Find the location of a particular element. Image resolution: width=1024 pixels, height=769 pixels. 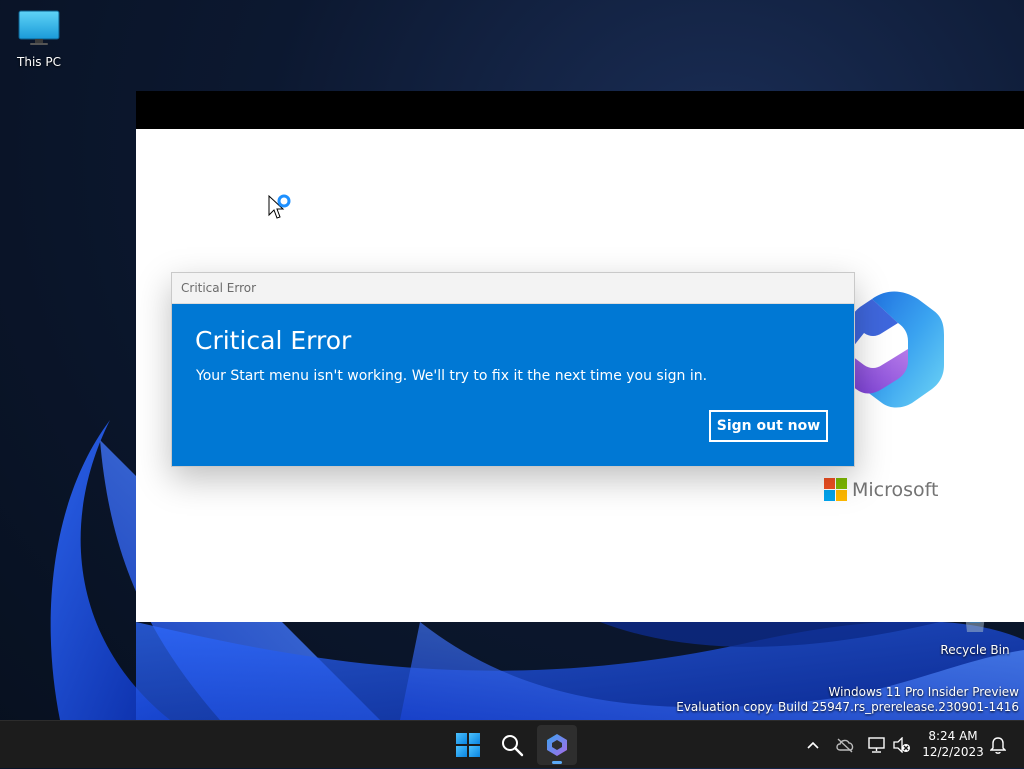

volume-muted-icon is located at coordinates (901, 745).